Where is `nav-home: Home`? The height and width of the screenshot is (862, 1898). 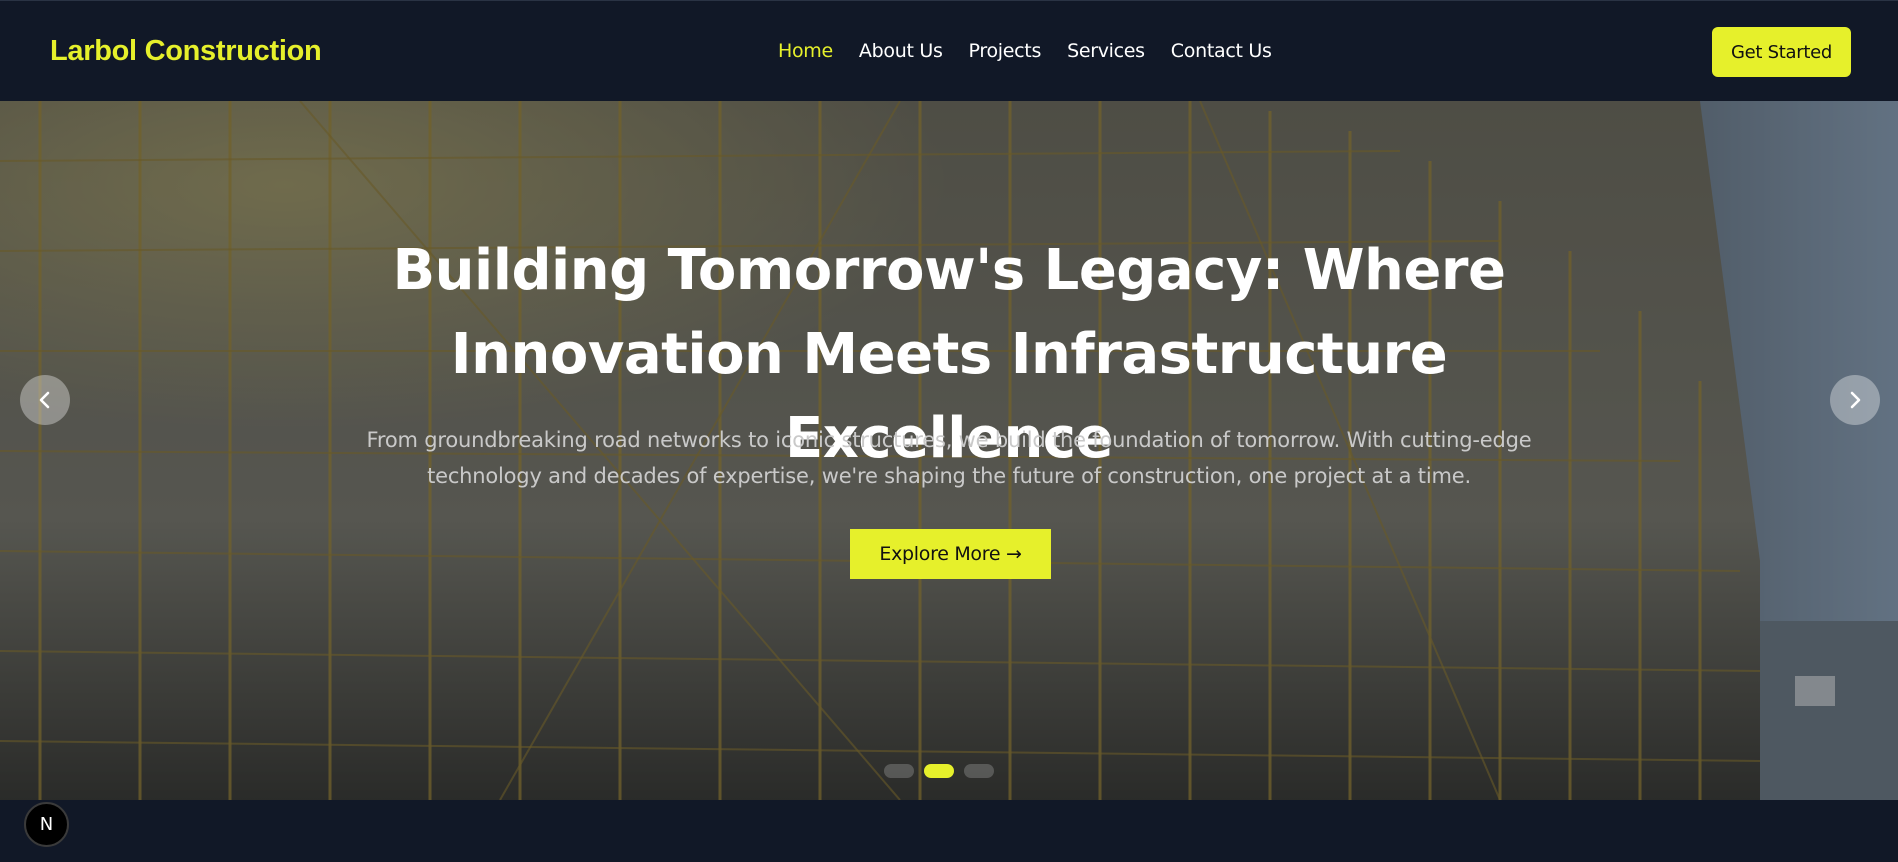 nav-home: Home is located at coordinates (805, 51).